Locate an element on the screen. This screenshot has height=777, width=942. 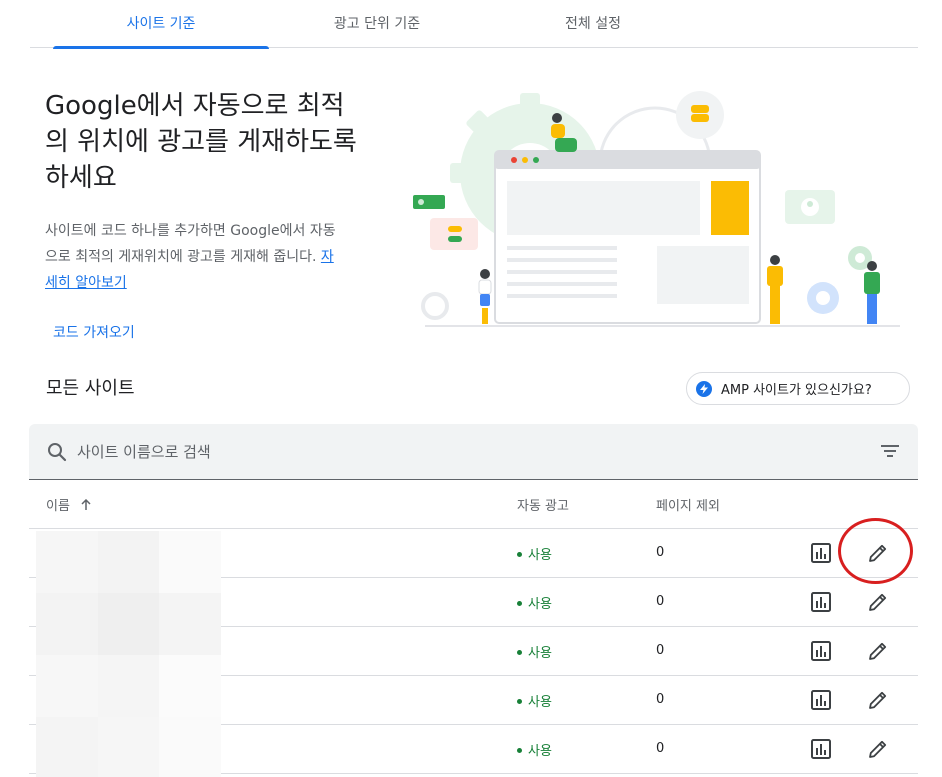
hero-title: Google에서 자동으로 최적의 위치에 광고를 게재하도록 하세요 is located at coordinates (201, 142).